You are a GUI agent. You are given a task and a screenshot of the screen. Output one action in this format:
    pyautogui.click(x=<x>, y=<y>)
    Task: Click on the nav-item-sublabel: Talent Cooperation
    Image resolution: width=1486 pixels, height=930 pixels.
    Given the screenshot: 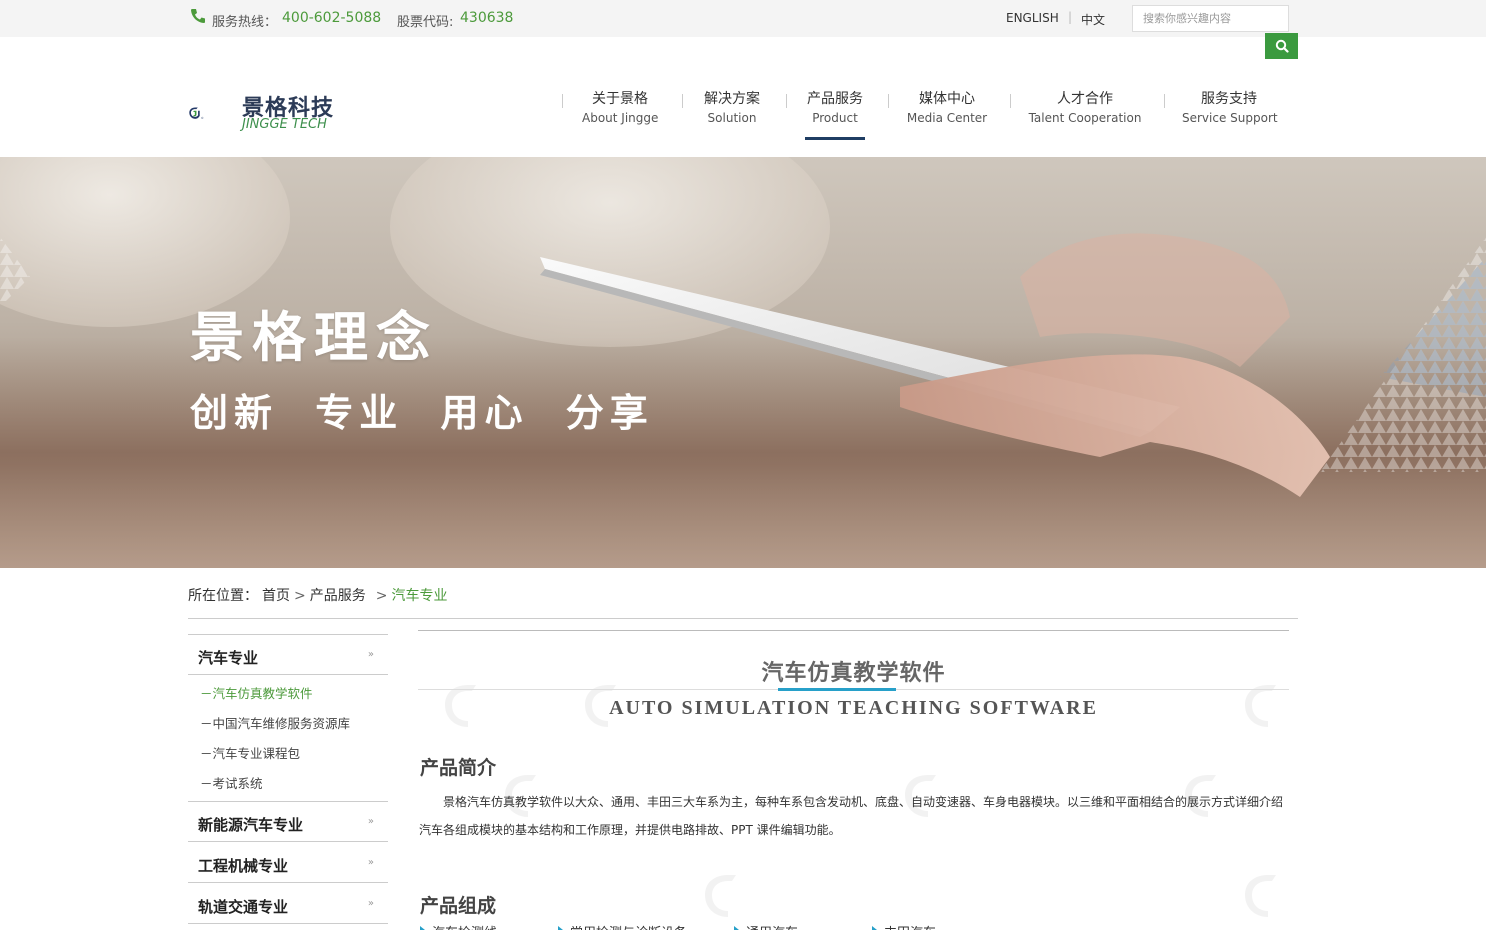 What is the action you would take?
    pyautogui.click(x=1085, y=118)
    